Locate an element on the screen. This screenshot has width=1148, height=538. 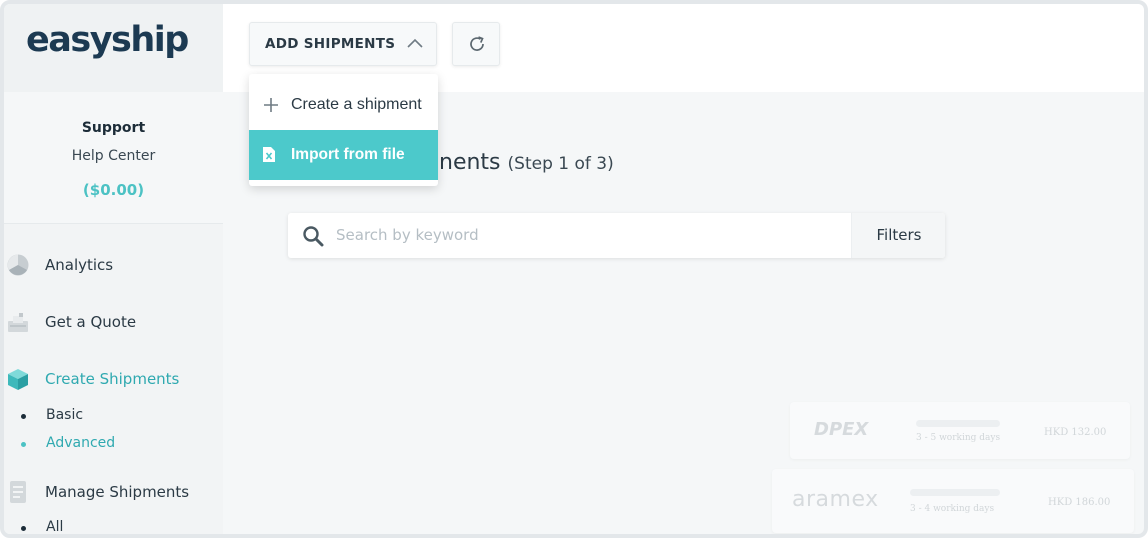
sidebar-subitem-advanced: Advanced is located at coordinates (113, 444).